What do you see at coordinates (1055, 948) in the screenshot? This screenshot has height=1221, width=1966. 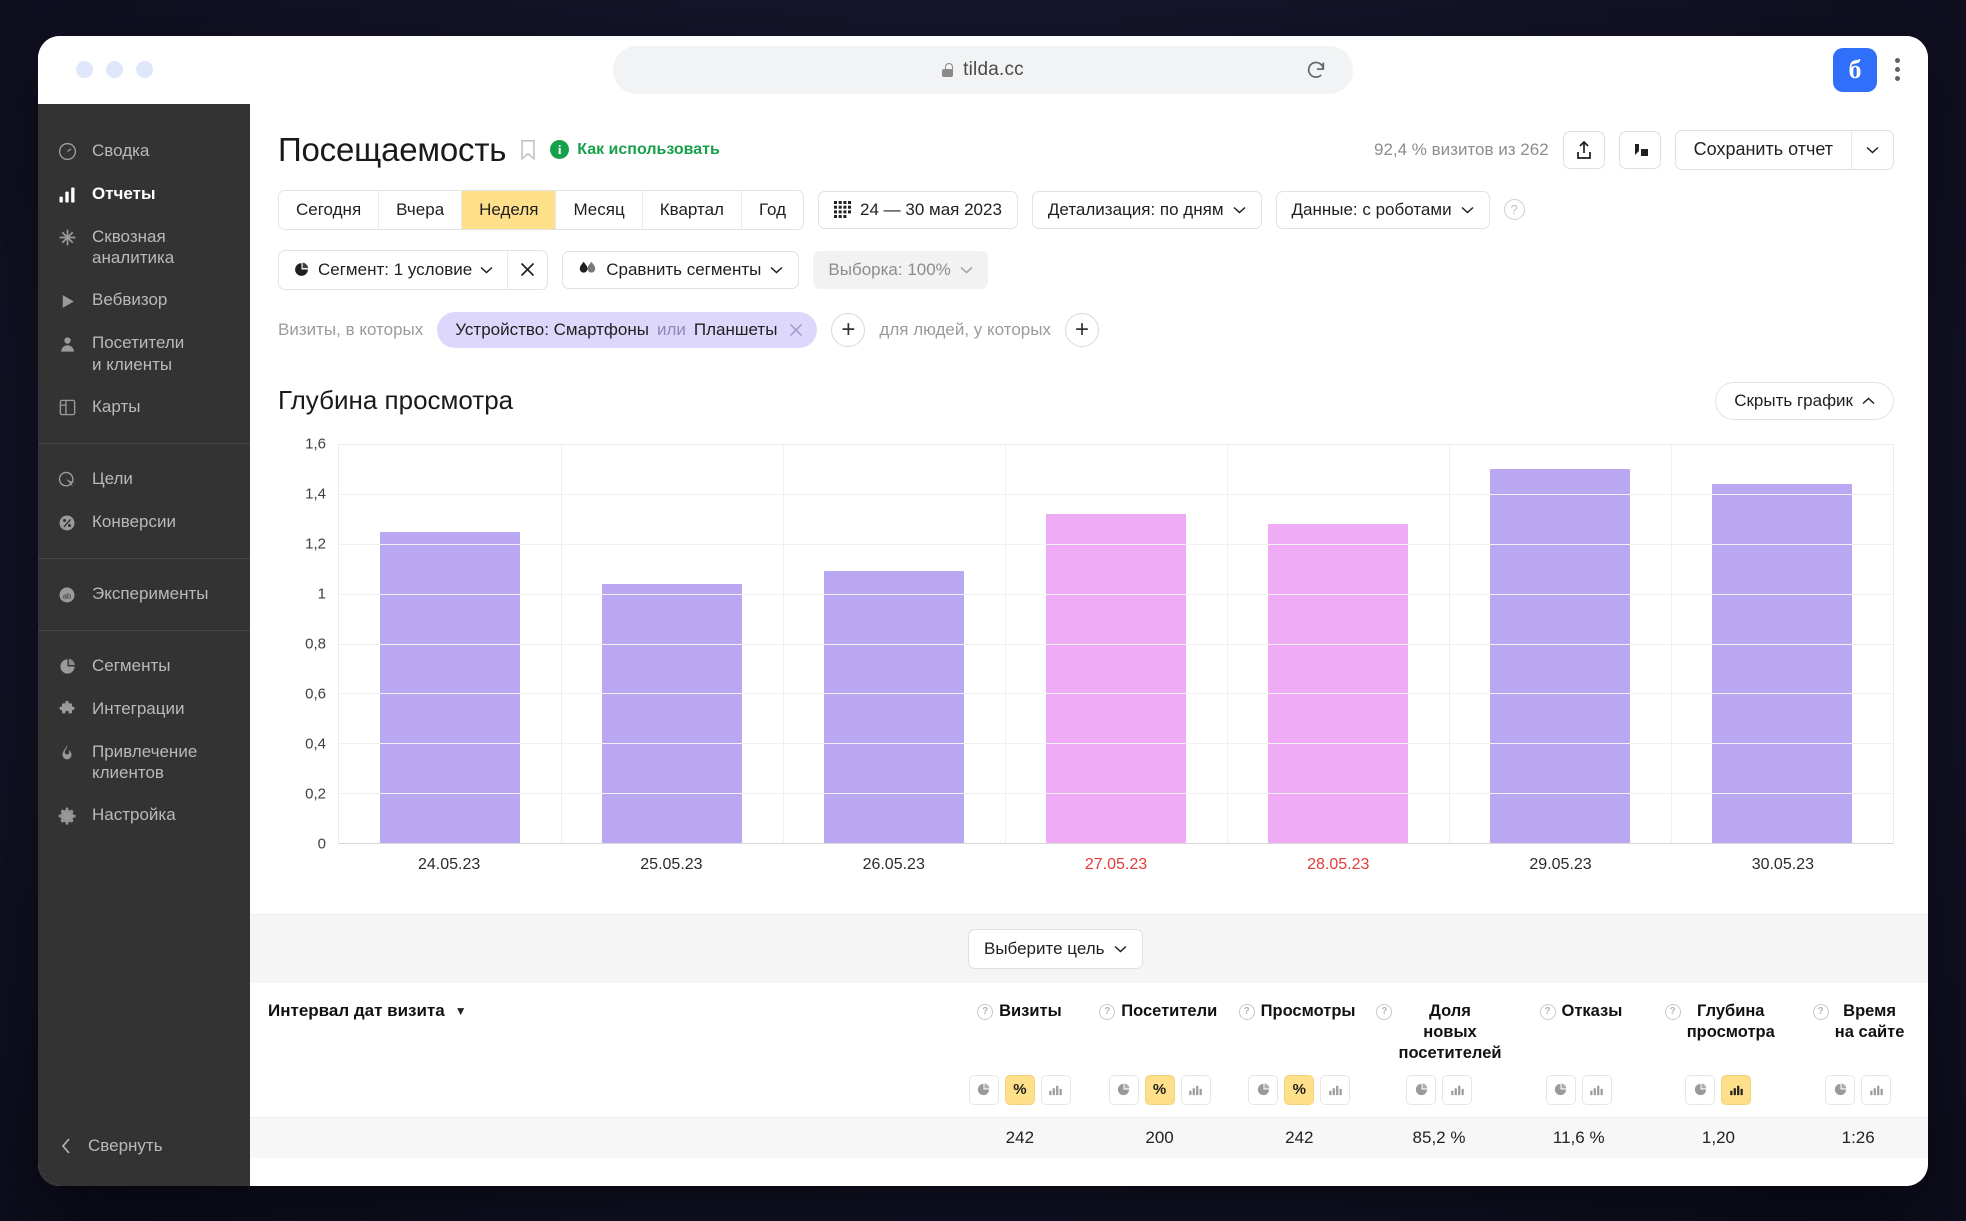 I see `goal-selector: Выберите цель` at bounding box center [1055, 948].